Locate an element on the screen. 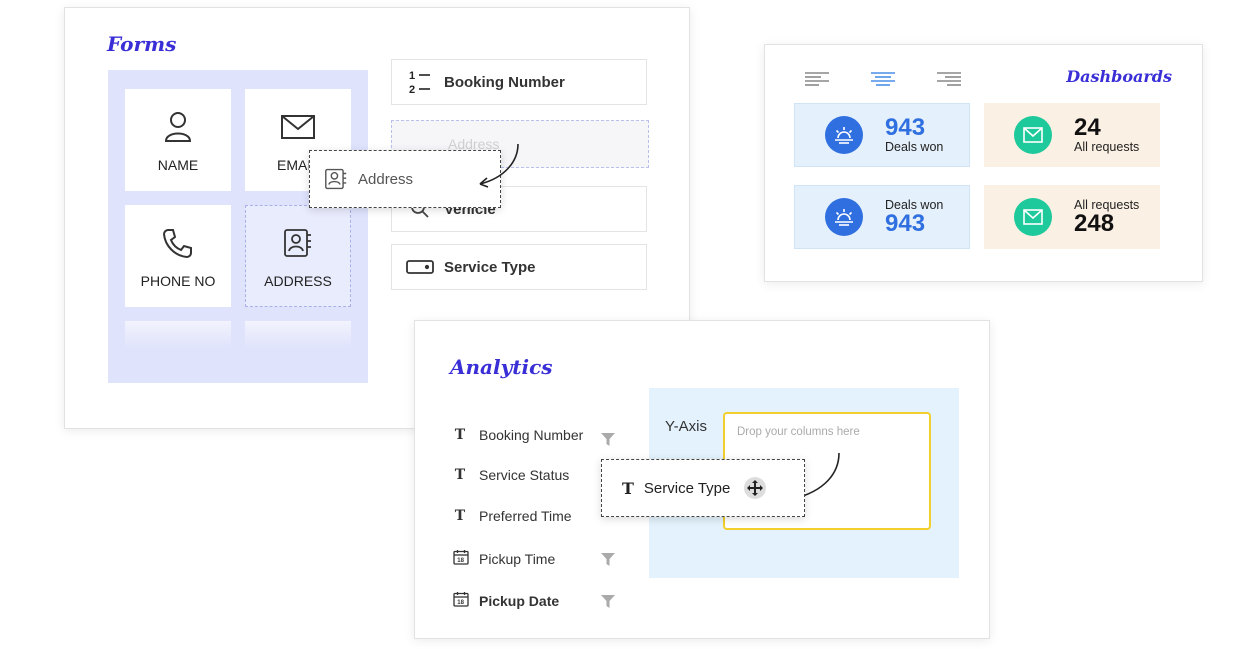 The height and width of the screenshot is (658, 1259). y-axis-label: Y-Axis is located at coordinates (686, 426).